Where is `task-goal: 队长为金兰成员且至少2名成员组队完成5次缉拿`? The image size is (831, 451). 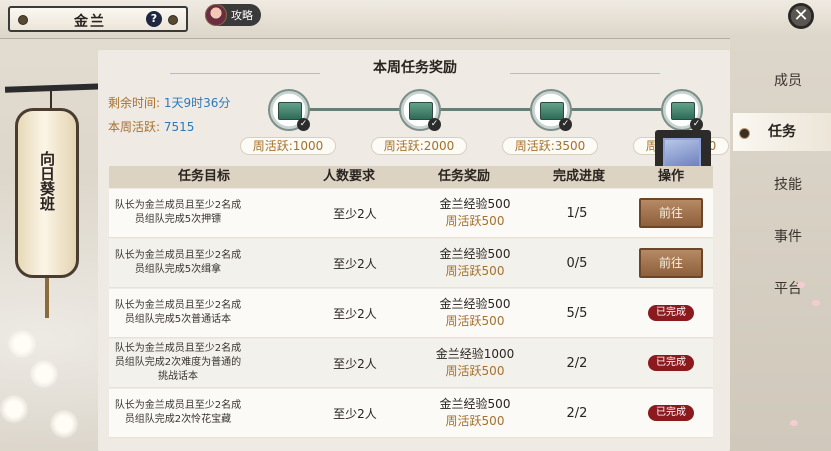 task-goal: 队长为金兰成员且至少2名成员组队完成5次缉拿 is located at coordinates (178, 262).